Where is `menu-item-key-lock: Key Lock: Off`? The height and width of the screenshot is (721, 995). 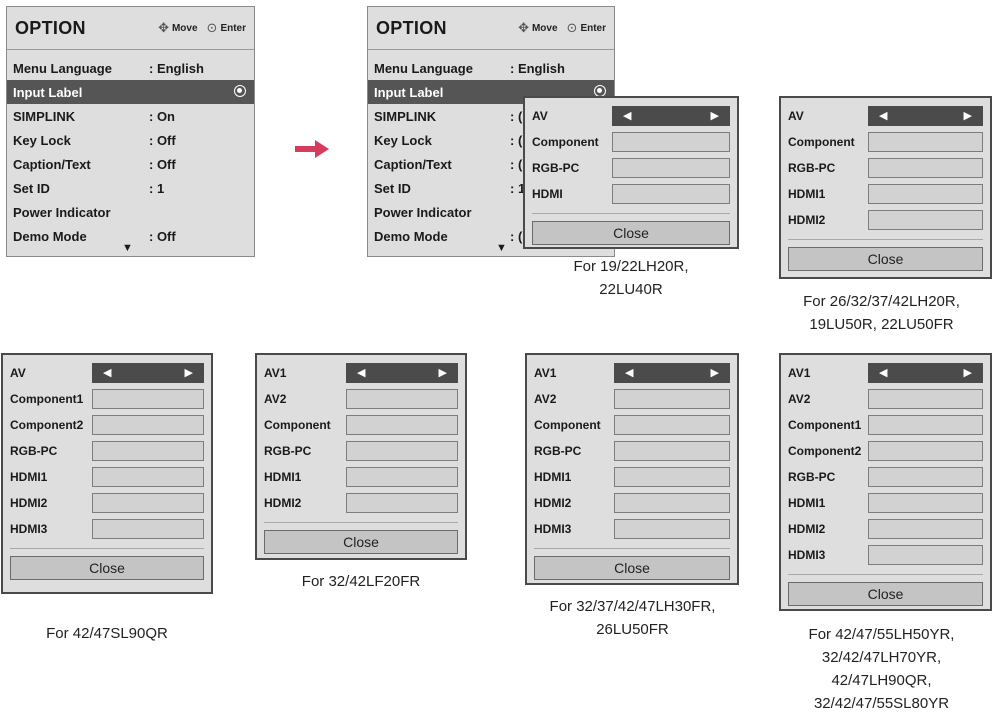 menu-item-key-lock: Key Lock: Off is located at coordinates (130, 140).